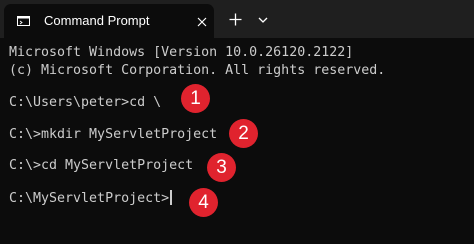 The height and width of the screenshot is (244, 474). Describe the element at coordinates (97, 20) in the screenshot. I see `tab-title: Command Prompt` at that location.